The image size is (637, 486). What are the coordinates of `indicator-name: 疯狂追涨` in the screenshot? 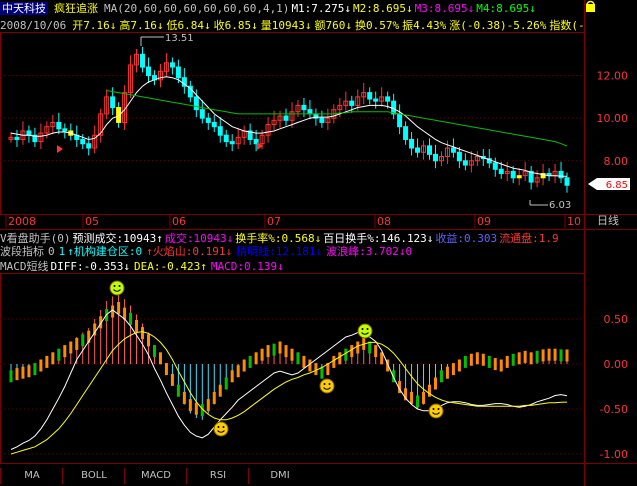 It's located at (76, 8).